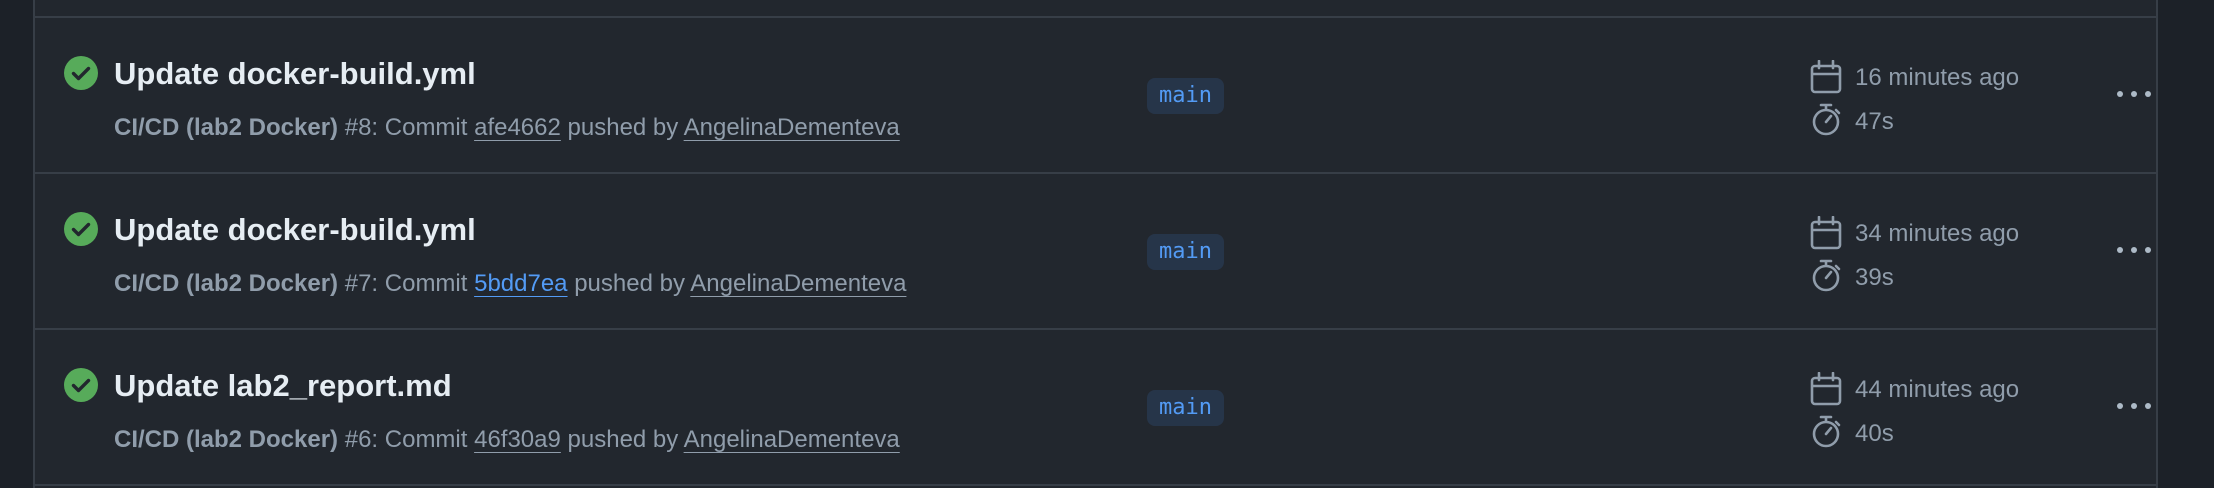 Image resolution: width=2214 pixels, height=488 pixels. I want to click on run-title-link: Update lab2_report.md, so click(283, 386).